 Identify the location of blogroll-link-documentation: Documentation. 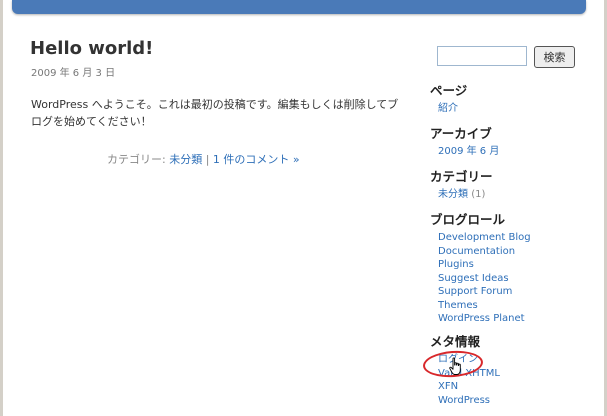
(484, 252).